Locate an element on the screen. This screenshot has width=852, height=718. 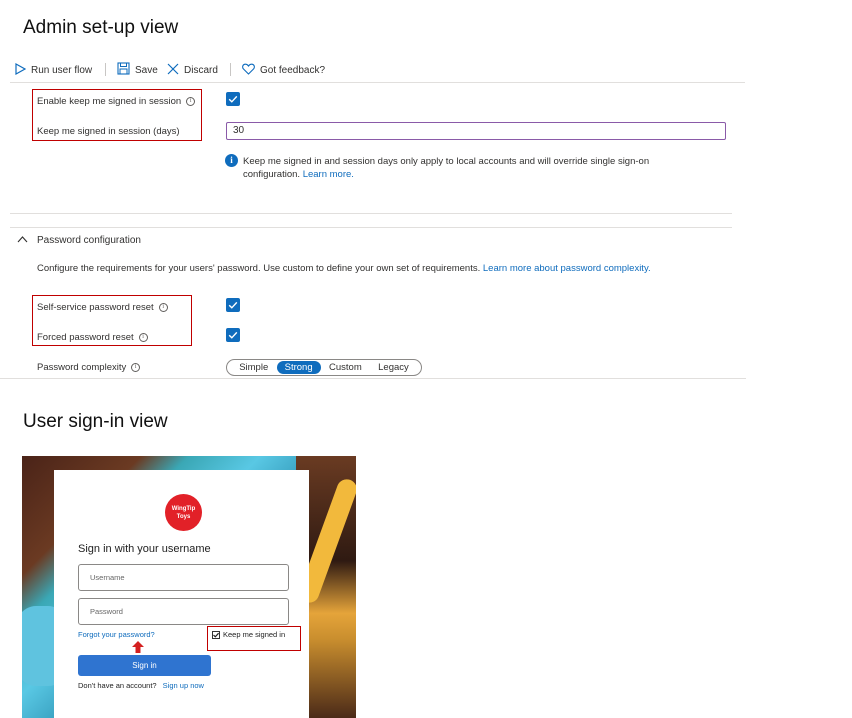
admin-view-title: Admin set-up view is located at coordinates (101, 27).